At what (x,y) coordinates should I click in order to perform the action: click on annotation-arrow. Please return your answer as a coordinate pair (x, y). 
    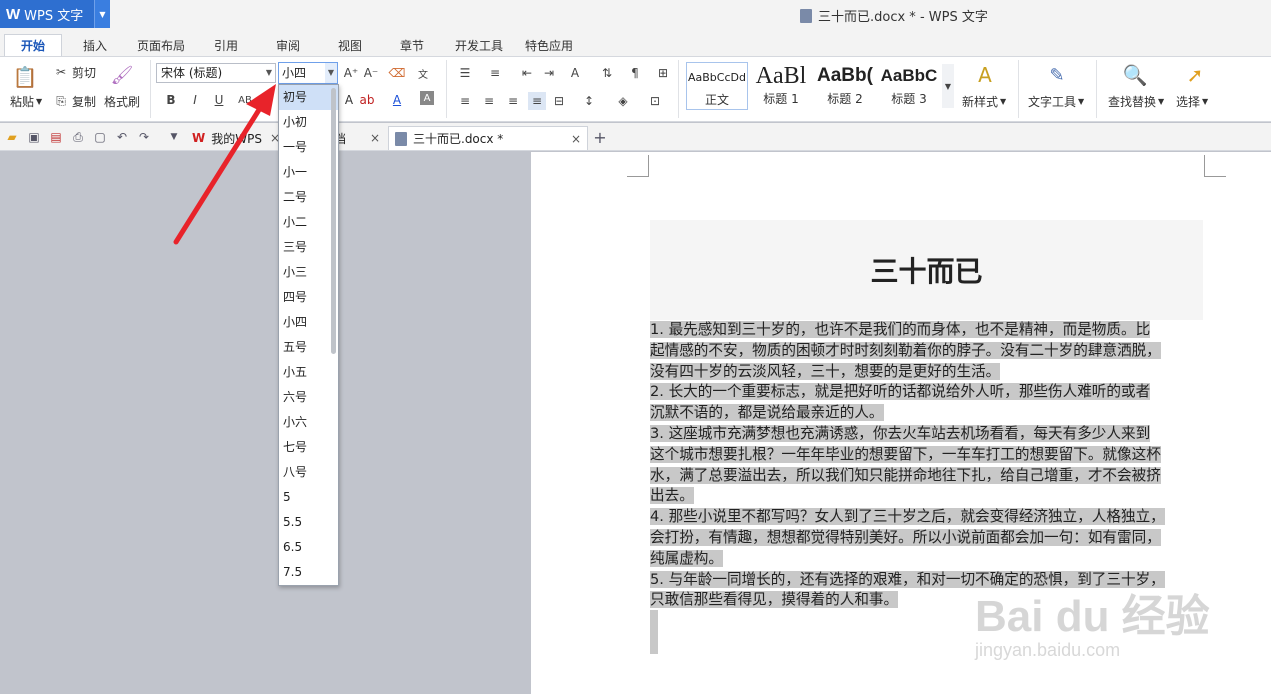
    Looking at the image, I should click on (224, 164).